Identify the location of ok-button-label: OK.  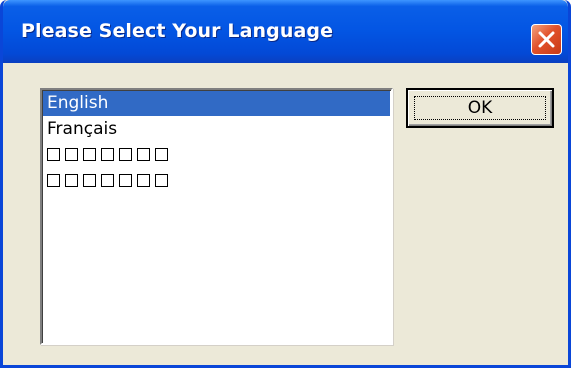
(480, 108).